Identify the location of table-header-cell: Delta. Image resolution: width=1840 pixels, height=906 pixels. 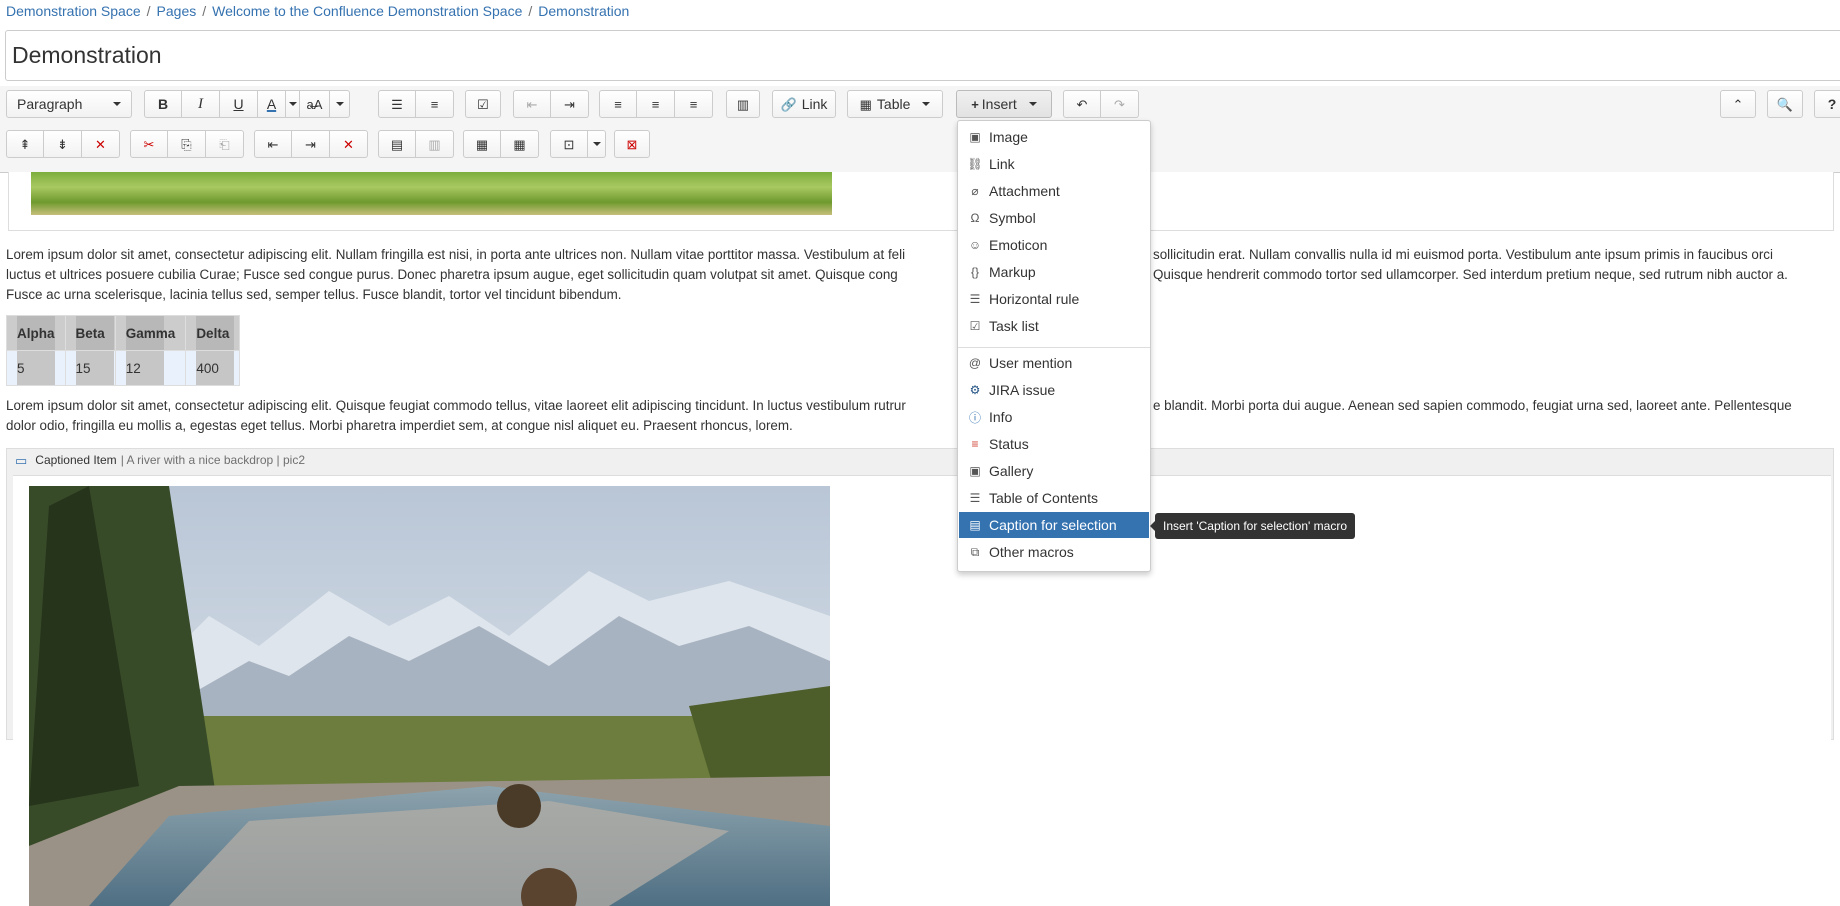
(213, 333).